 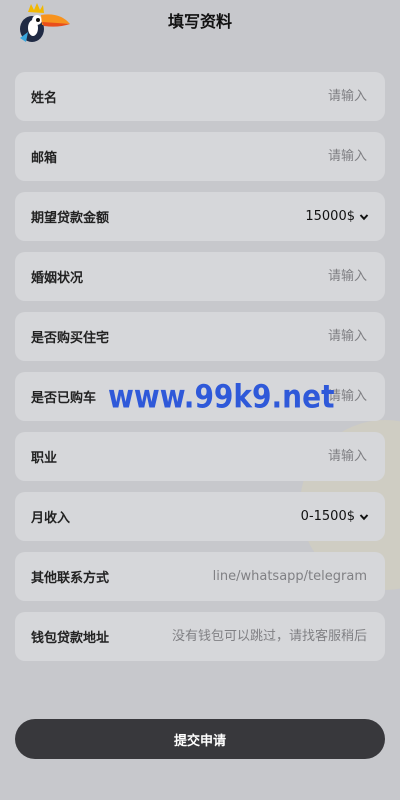 I want to click on monthly-income-value: 0-1500$, so click(x=327, y=516).